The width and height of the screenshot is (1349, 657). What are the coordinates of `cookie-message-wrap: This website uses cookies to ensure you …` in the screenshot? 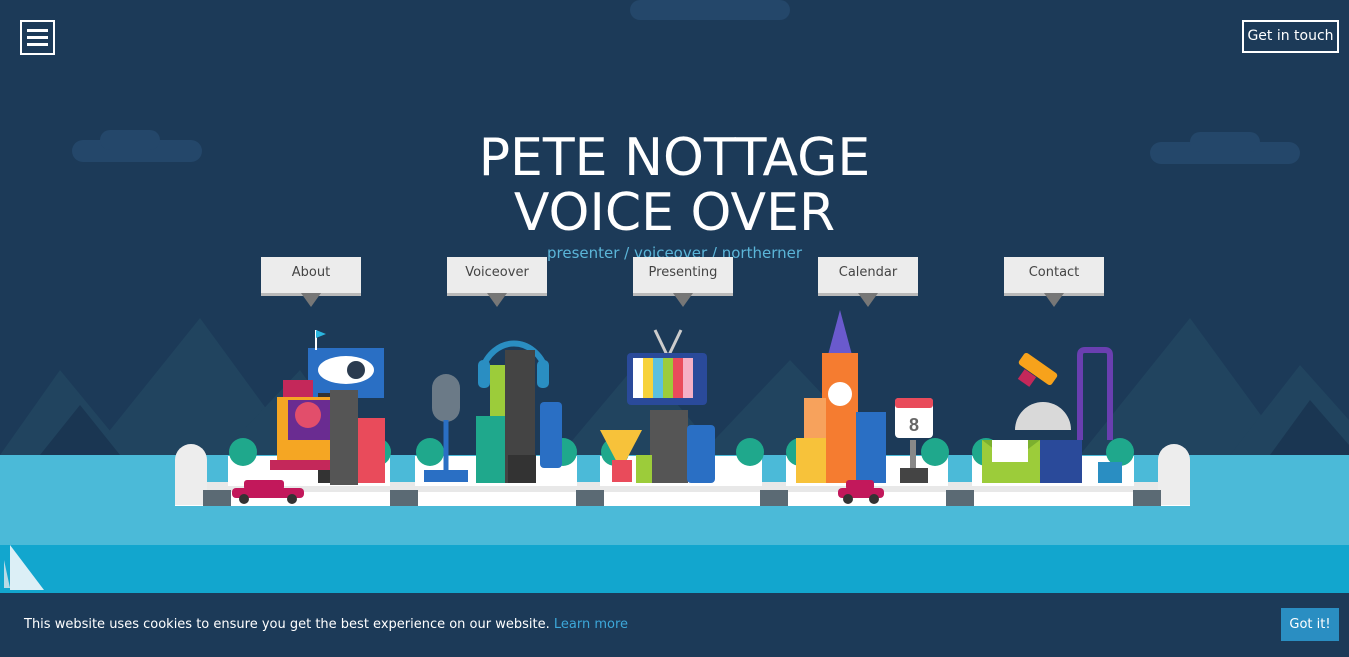 It's located at (326, 624).